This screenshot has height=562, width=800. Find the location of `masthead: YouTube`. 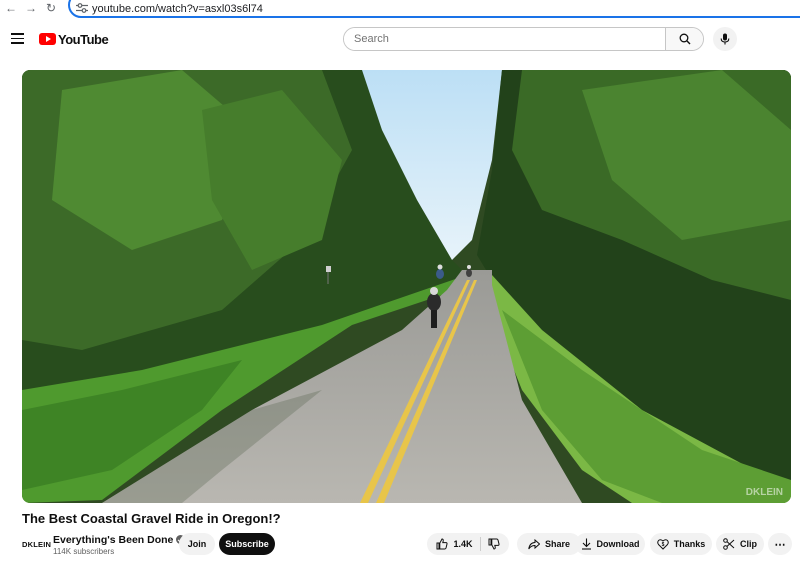

masthead: YouTube is located at coordinates (400, 40).